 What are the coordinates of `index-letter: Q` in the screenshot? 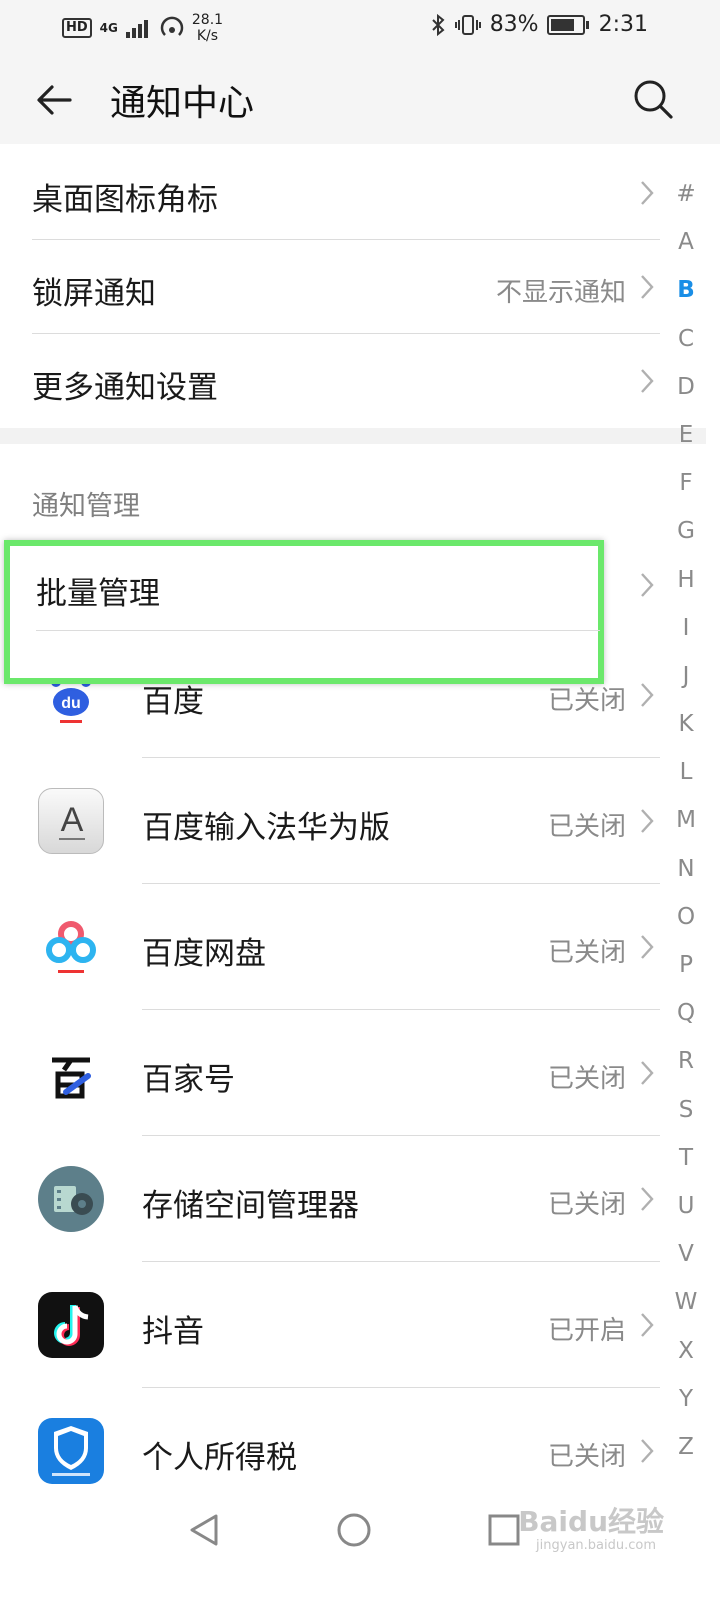 It's located at (686, 1013).